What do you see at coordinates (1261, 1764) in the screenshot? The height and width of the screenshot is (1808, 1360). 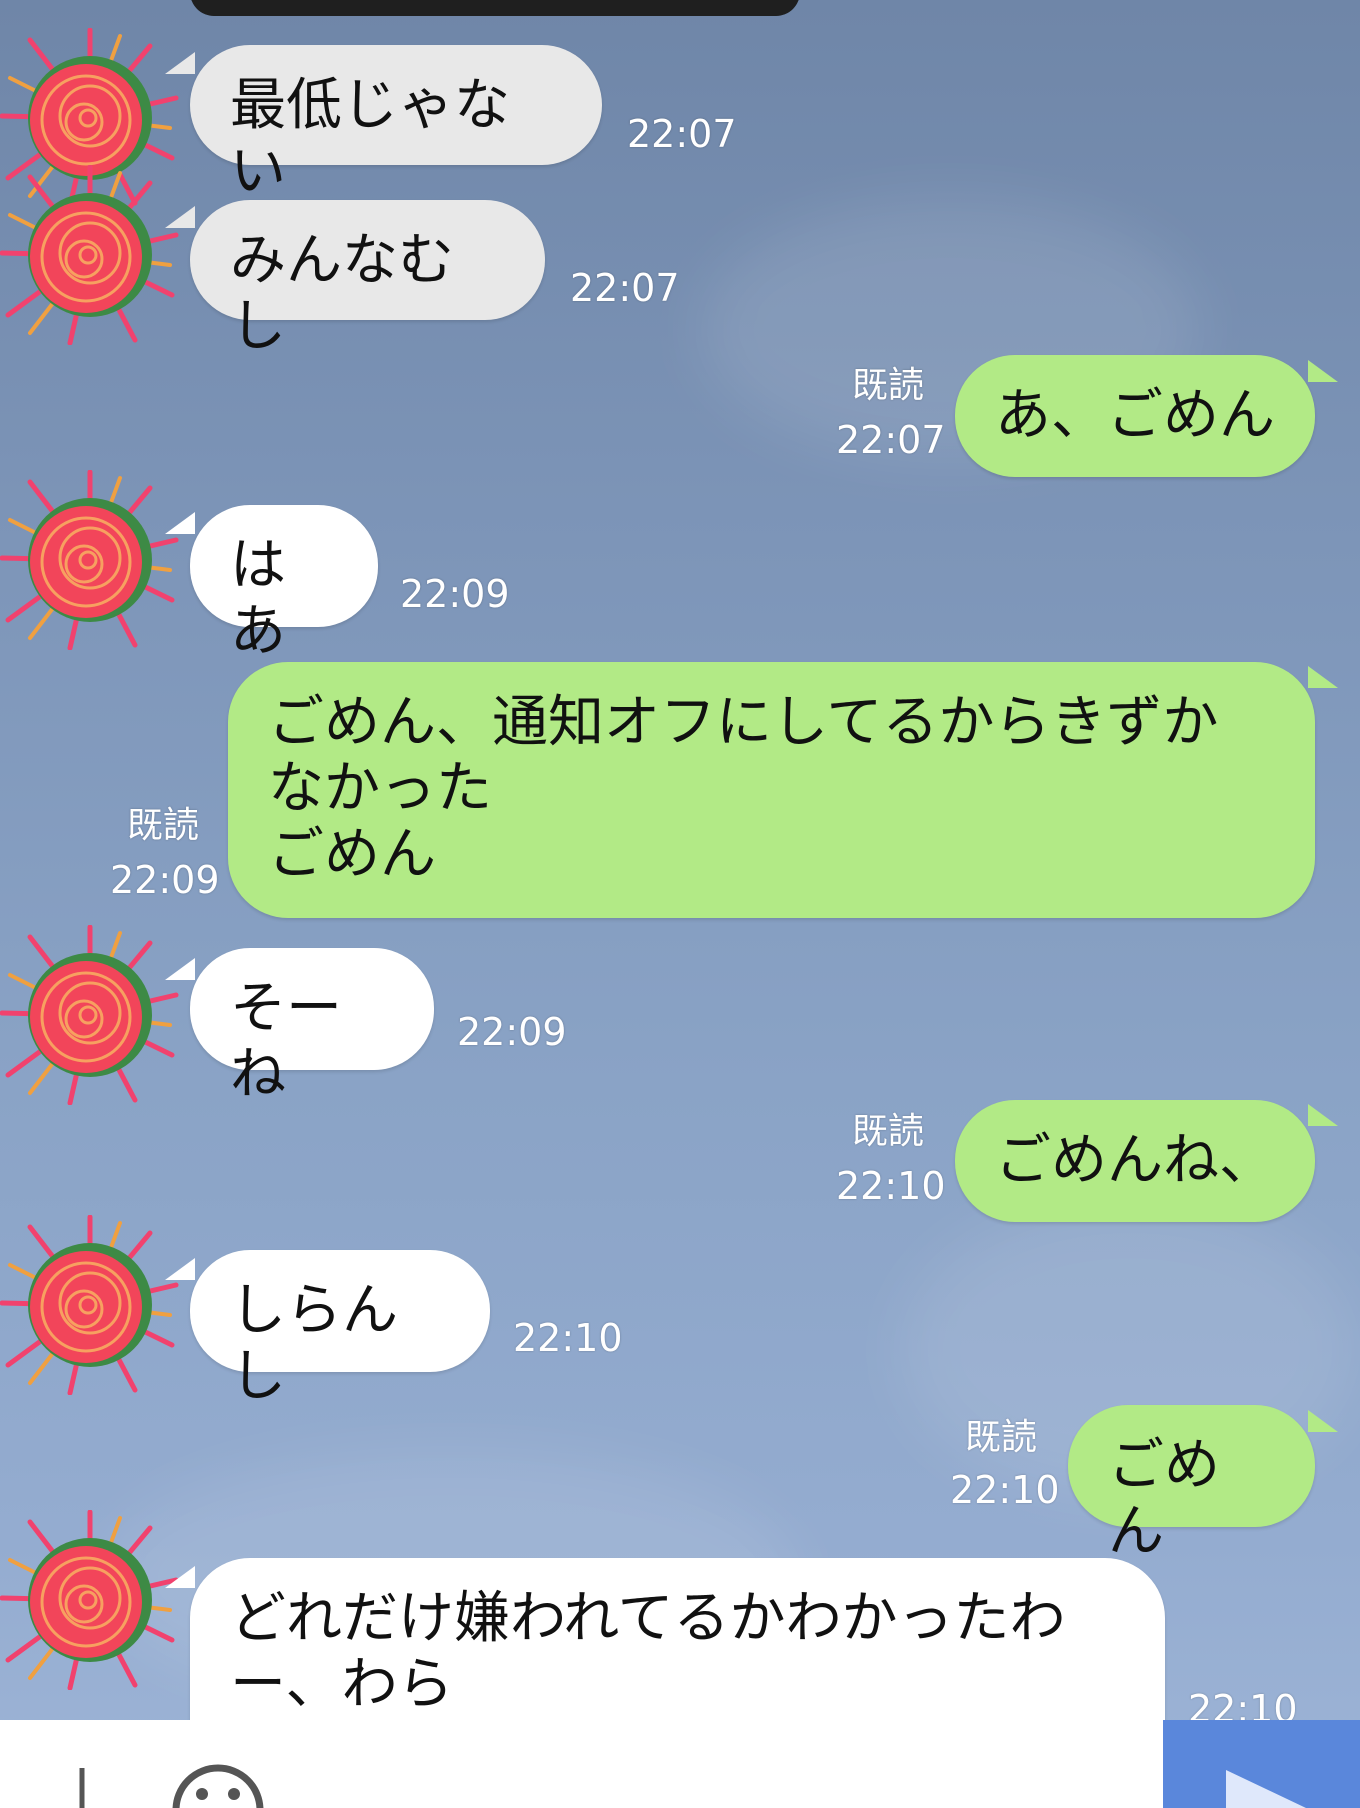 I see `send-button` at bounding box center [1261, 1764].